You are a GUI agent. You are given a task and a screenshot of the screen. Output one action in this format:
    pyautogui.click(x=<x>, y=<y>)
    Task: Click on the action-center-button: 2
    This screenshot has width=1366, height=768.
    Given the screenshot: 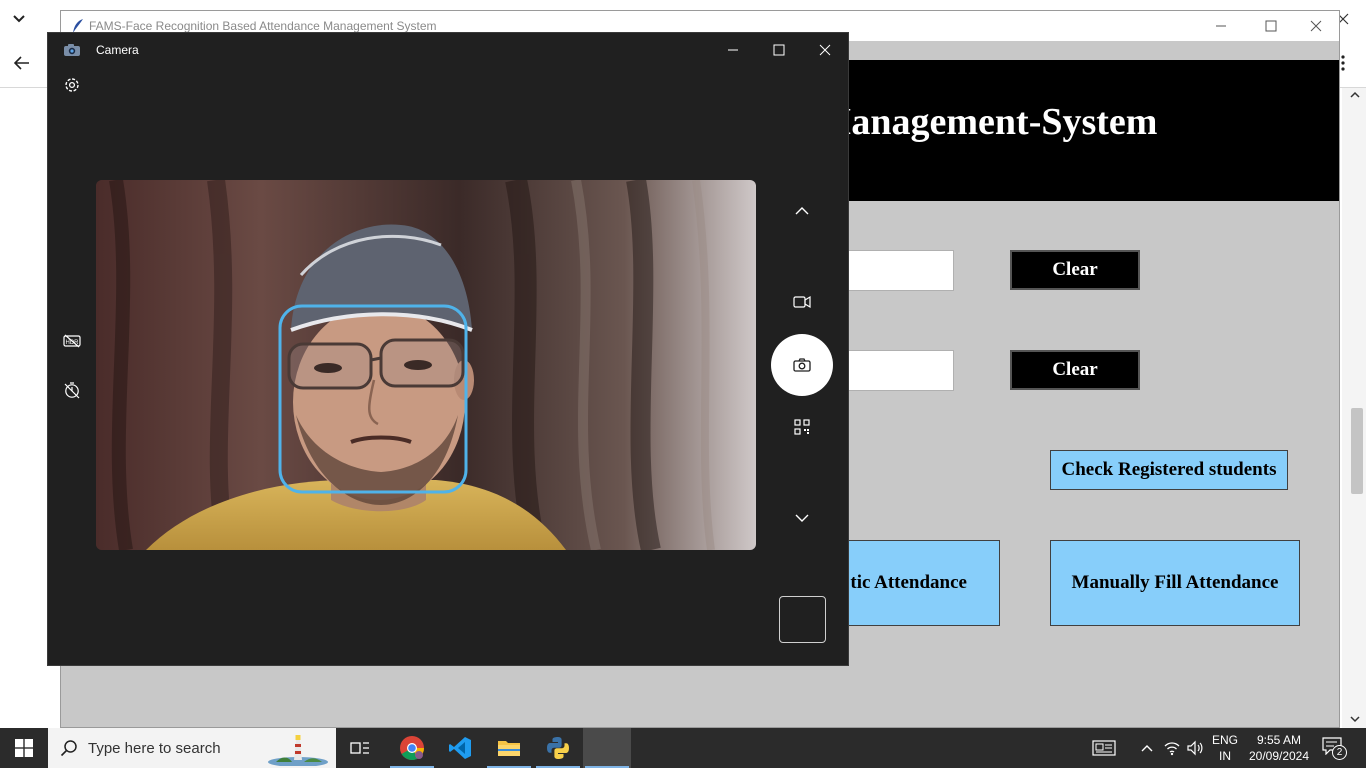 What is the action you would take?
    pyautogui.click(x=1335, y=748)
    